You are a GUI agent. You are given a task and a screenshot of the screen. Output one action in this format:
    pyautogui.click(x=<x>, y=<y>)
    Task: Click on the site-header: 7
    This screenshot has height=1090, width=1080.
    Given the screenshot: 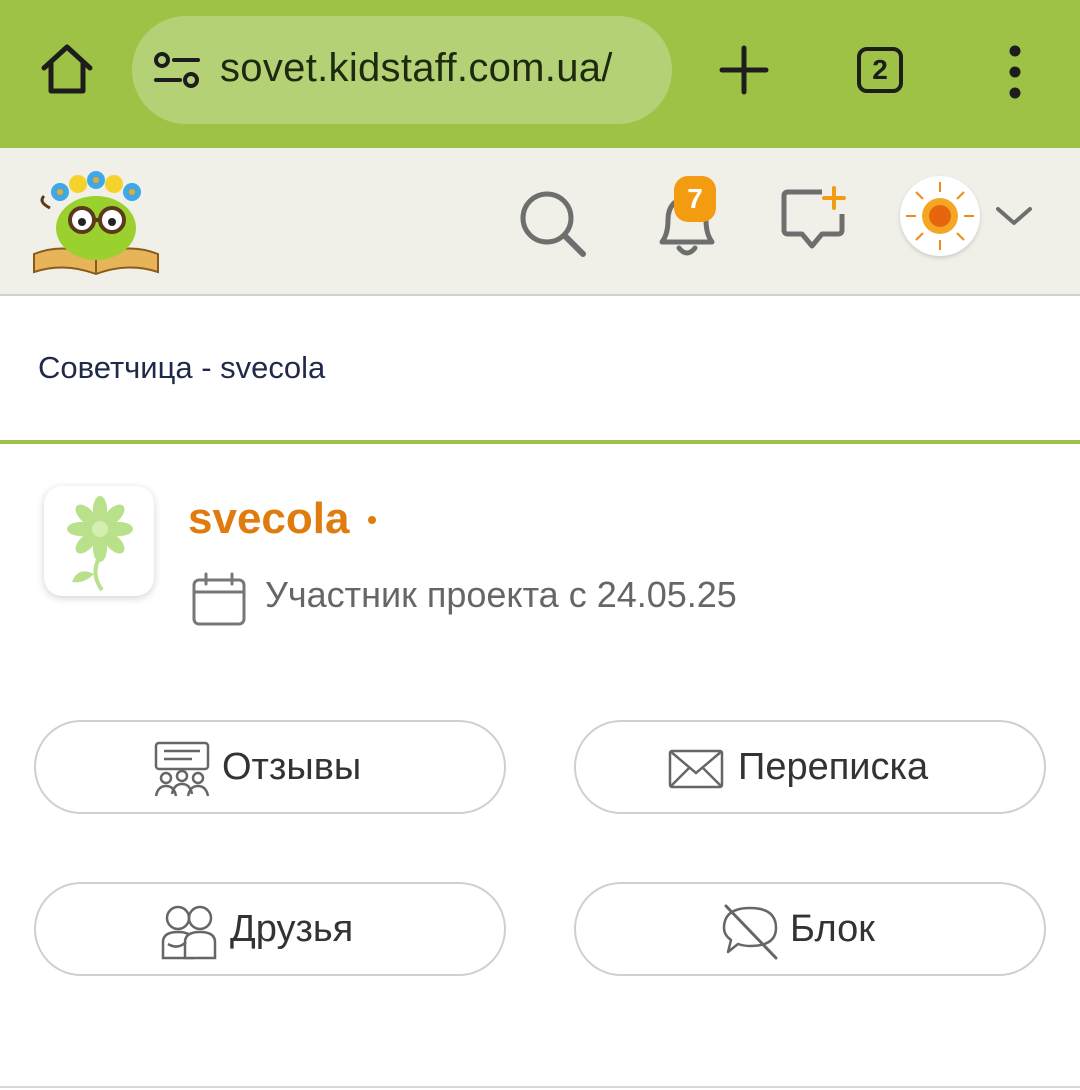 What is the action you would take?
    pyautogui.click(x=540, y=222)
    